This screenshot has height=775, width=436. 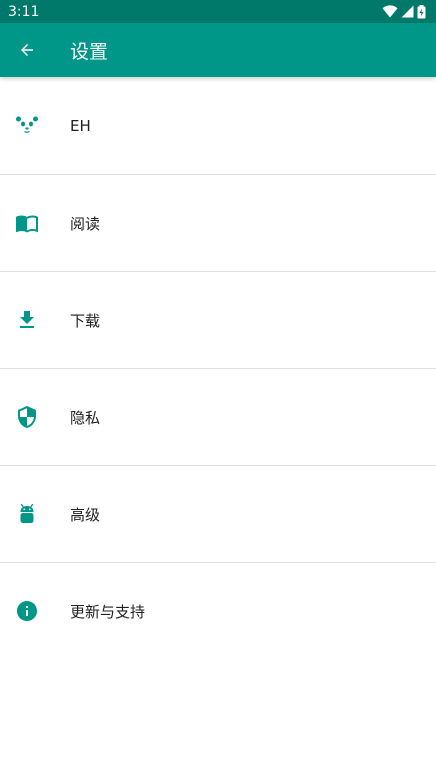 What do you see at coordinates (218, 223) in the screenshot?
I see `settings-item-reading: 阅读` at bounding box center [218, 223].